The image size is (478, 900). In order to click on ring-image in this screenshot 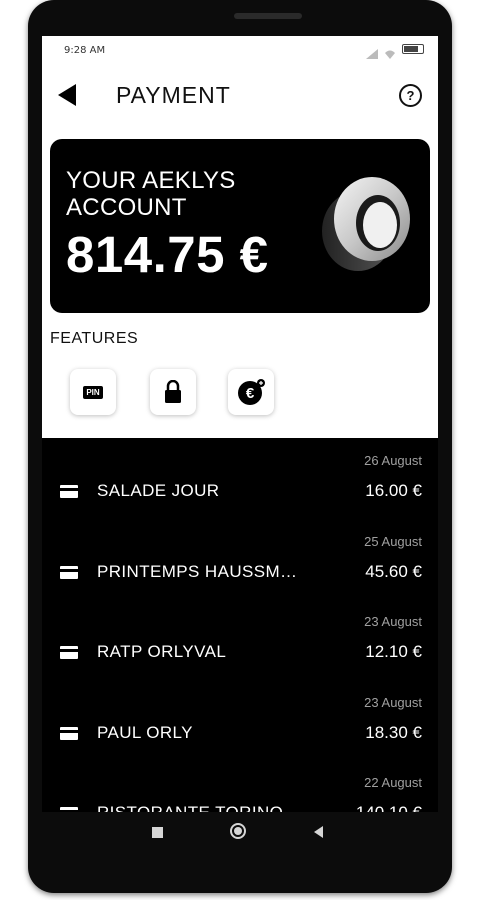, I will do `click(366, 224)`.